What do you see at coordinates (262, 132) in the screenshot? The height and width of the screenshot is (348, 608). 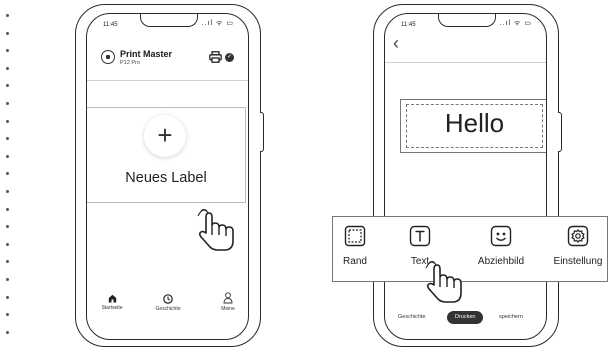 I see `phone-side-button-left` at bounding box center [262, 132].